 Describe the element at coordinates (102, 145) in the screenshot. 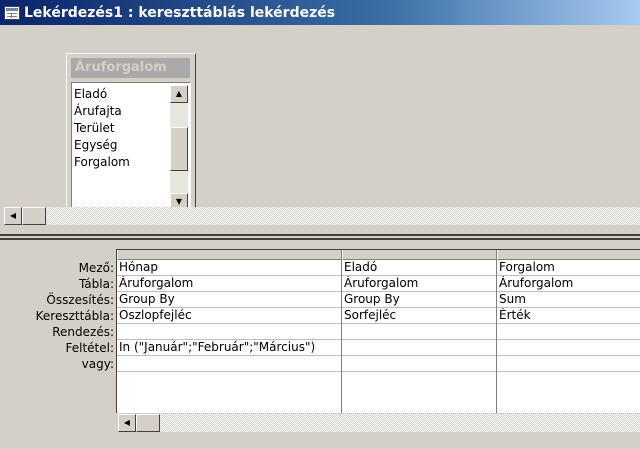

I see `field-list-item: Egység` at that location.